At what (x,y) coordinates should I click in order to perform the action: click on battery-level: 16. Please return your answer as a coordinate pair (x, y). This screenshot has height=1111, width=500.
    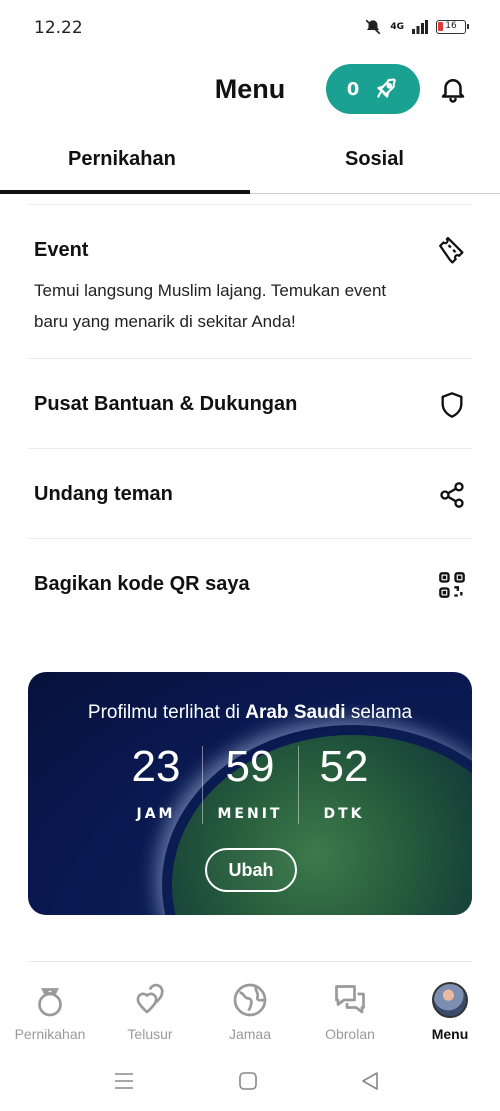
    Looking at the image, I should click on (451, 26).